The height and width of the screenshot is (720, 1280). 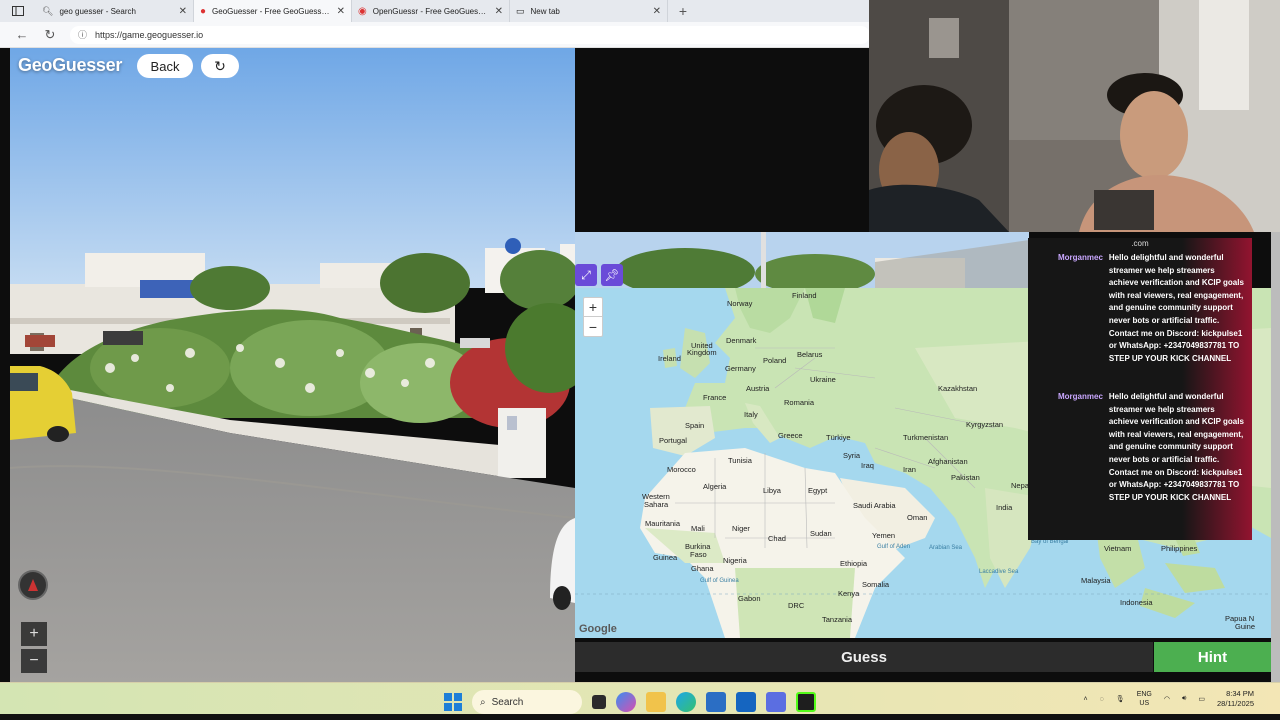 I want to click on map-zoom-out-button: −, so click(x=593, y=326).